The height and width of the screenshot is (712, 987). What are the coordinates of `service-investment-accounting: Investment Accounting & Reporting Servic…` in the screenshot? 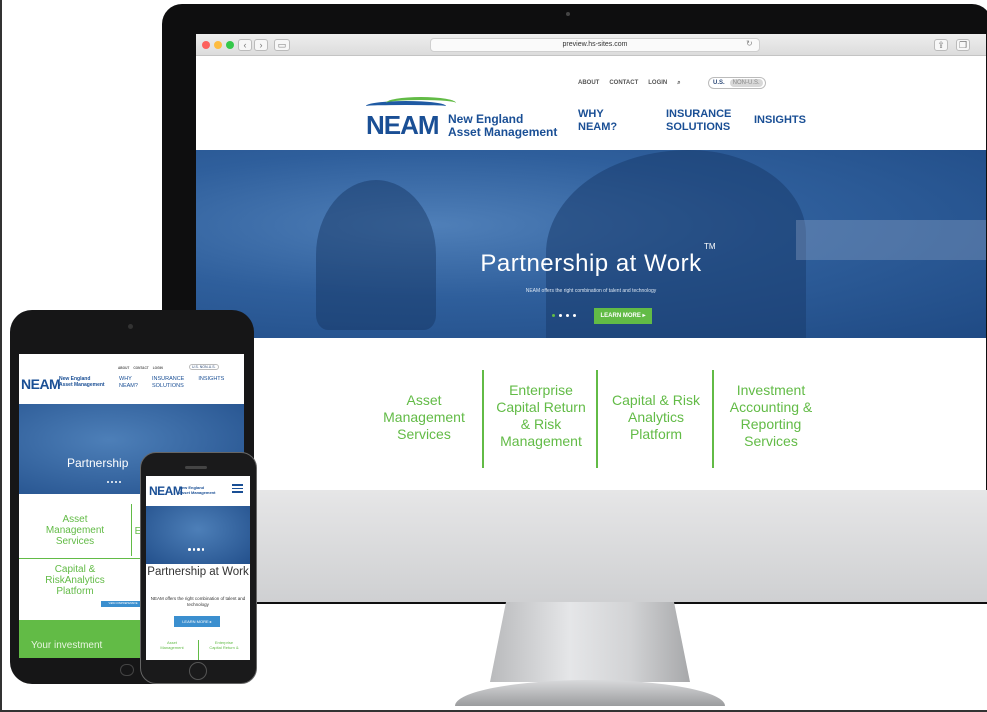 It's located at (771, 416).